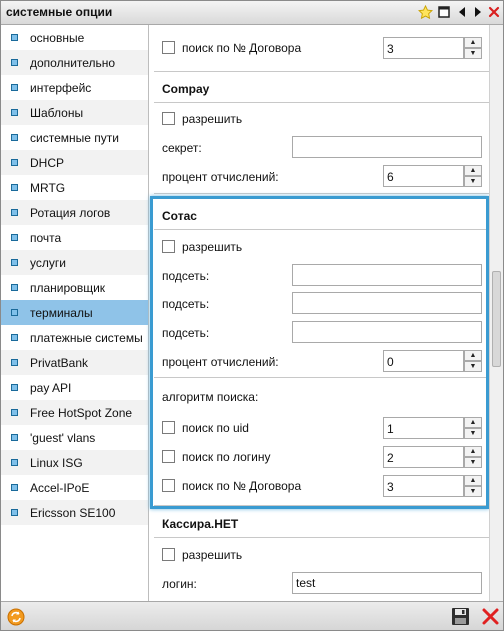 Image resolution: width=504 pixels, height=631 pixels. What do you see at coordinates (168, 427) in the screenshot?
I see `sotas-search-uid-checkbox` at bounding box center [168, 427].